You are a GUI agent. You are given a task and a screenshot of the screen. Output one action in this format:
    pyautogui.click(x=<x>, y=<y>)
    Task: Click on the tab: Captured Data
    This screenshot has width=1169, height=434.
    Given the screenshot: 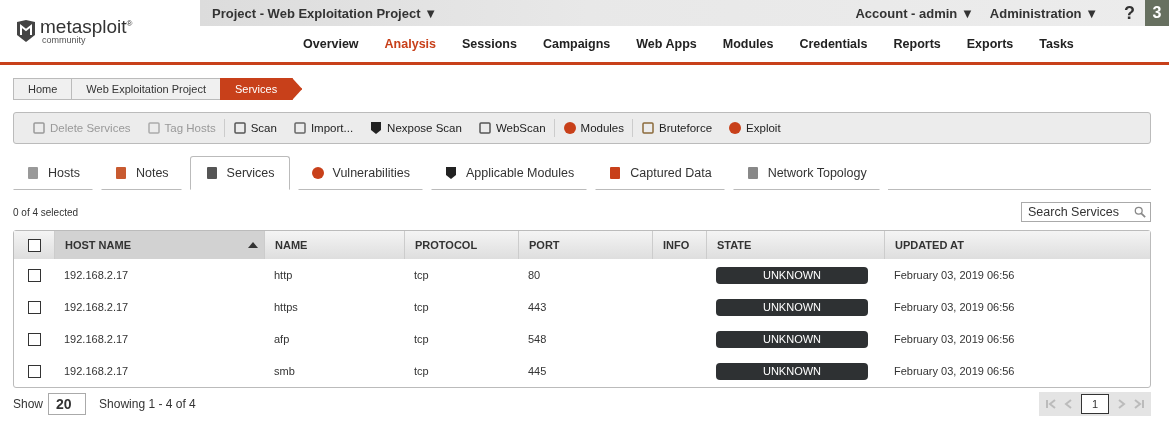 What is the action you would take?
    pyautogui.click(x=660, y=173)
    